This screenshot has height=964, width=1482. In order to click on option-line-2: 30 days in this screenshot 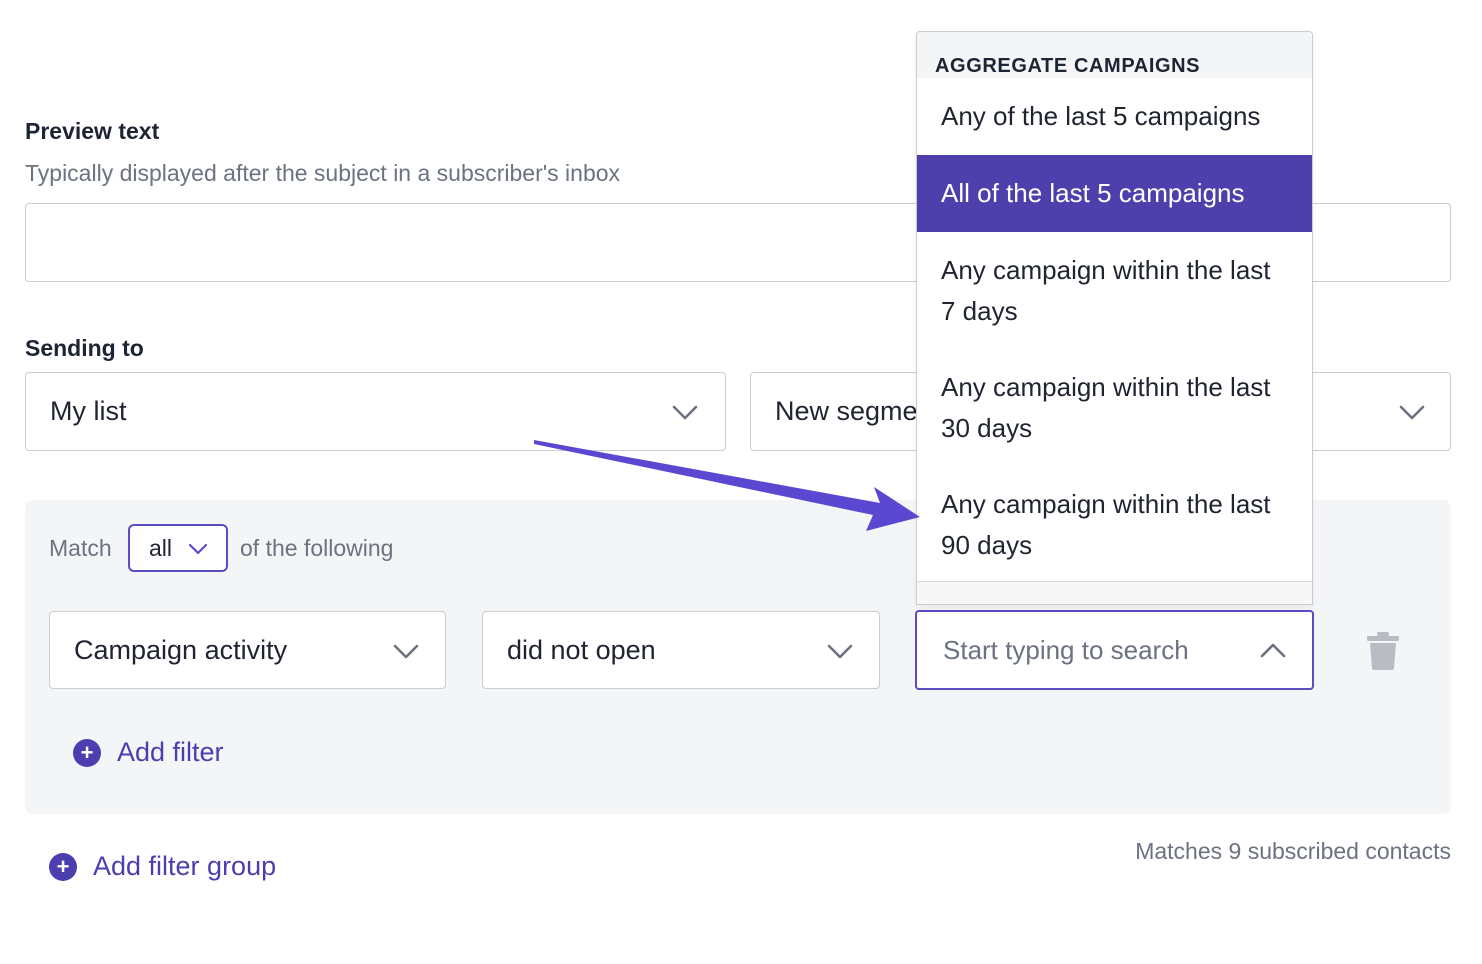, I will do `click(987, 427)`.